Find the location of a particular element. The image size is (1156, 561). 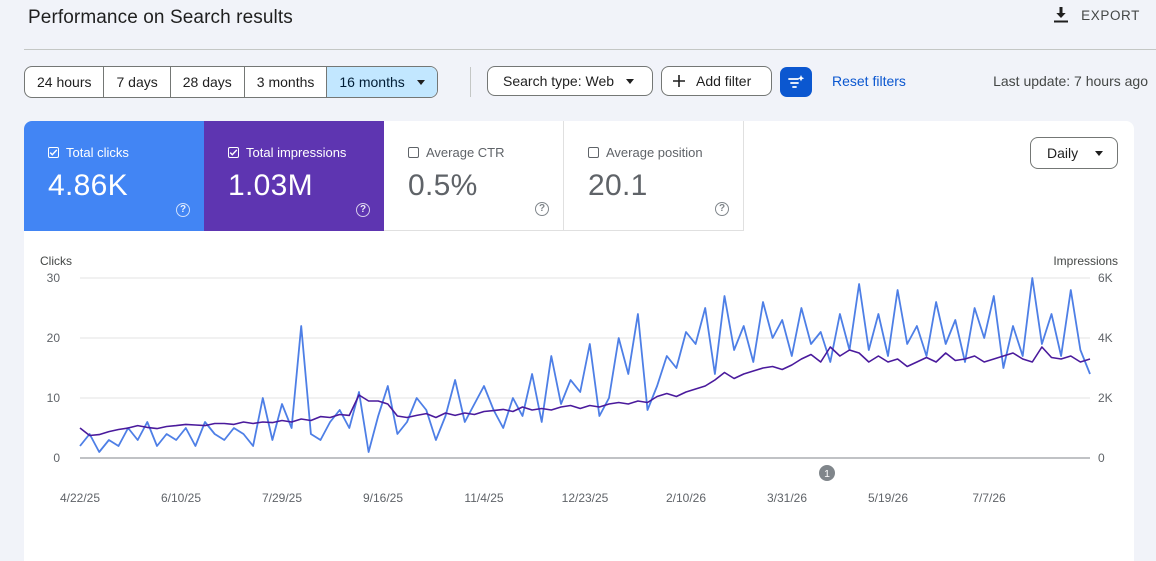

granularity-label: Daily is located at coordinates (1063, 153).